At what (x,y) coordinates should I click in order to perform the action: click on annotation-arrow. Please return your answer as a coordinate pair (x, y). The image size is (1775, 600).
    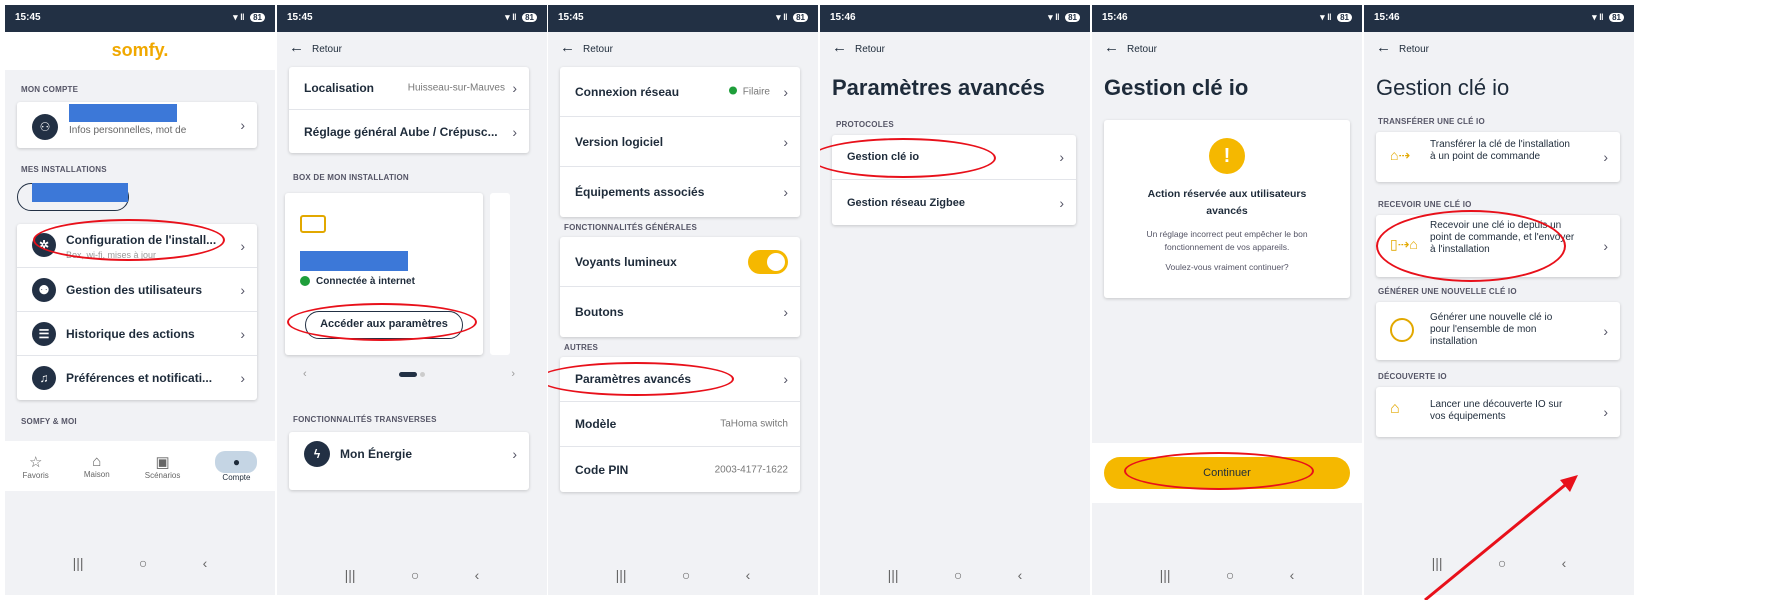
    Looking at the image, I should click on (1501, 537).